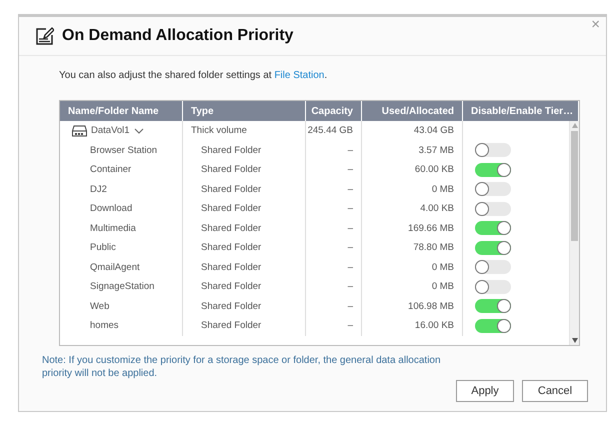  Describe the element at coordinates (122, 286) in the screenshot. I see `folder-name: SignageStation` at that location.